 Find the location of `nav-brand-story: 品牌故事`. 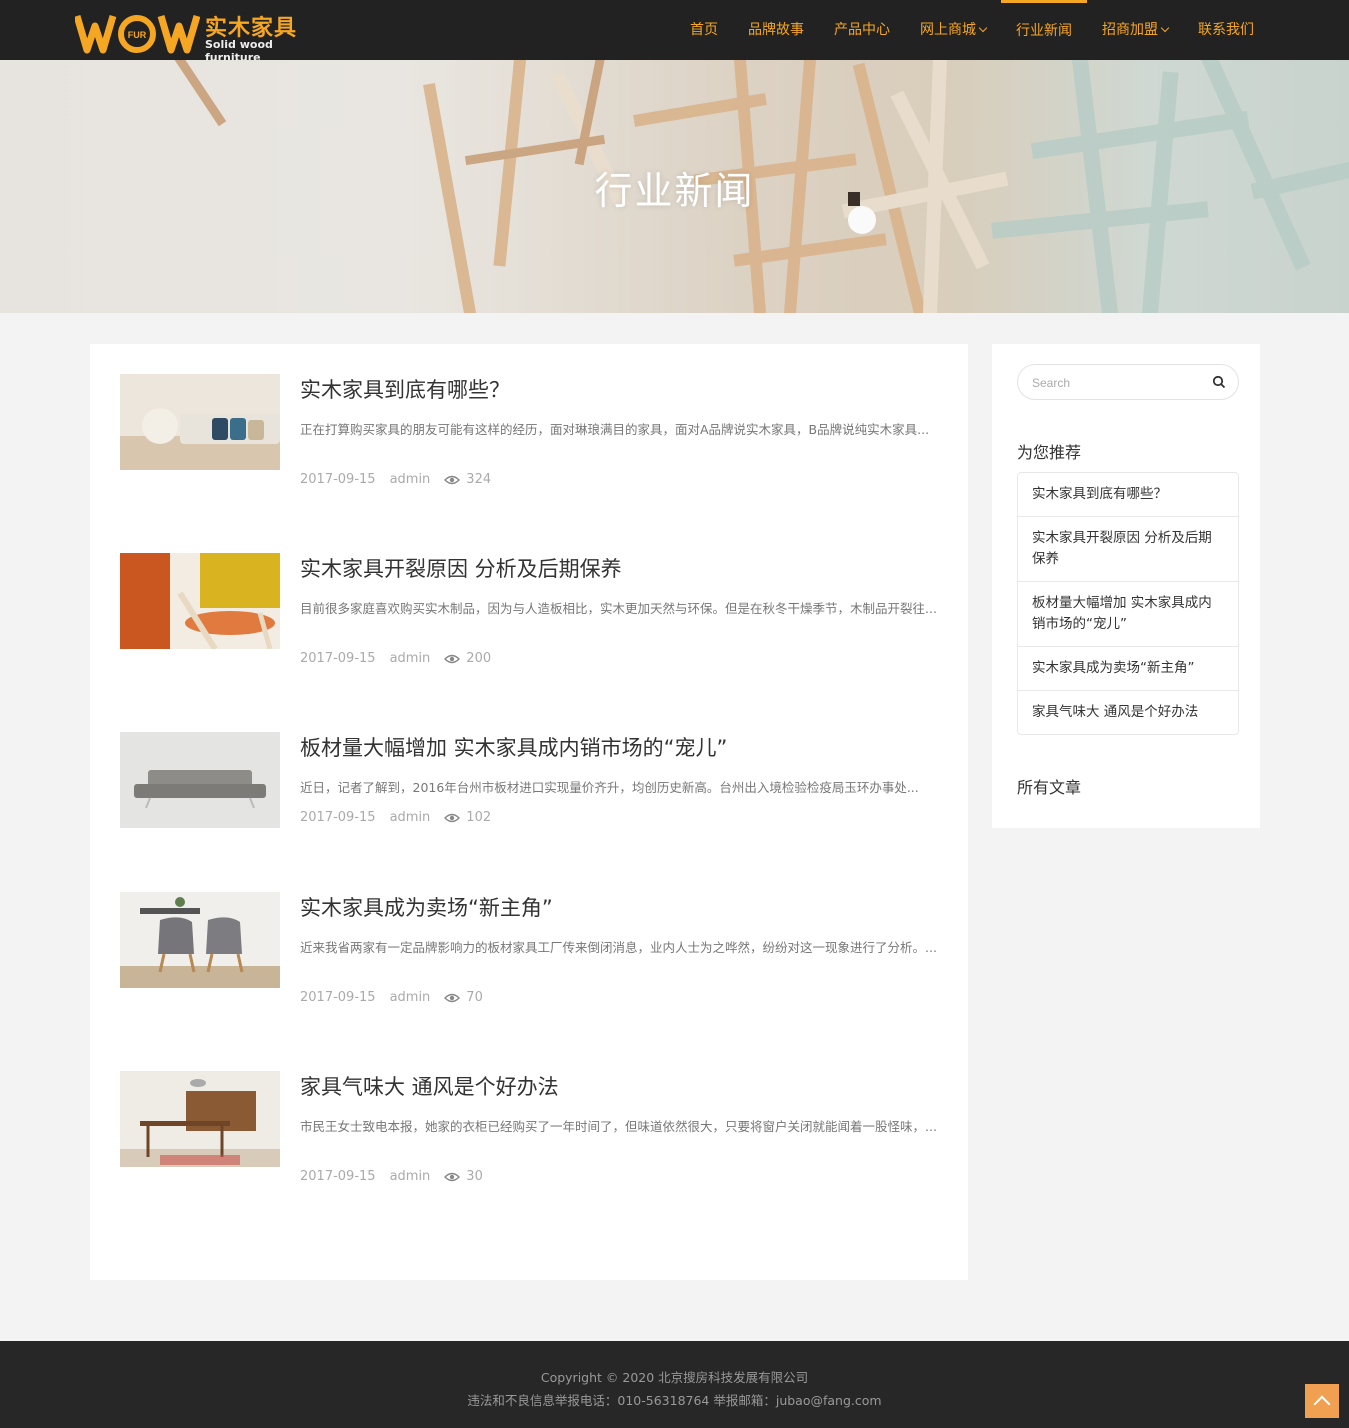

nav-brand-story: 品牌故事 is located at coordinates (776, 30).